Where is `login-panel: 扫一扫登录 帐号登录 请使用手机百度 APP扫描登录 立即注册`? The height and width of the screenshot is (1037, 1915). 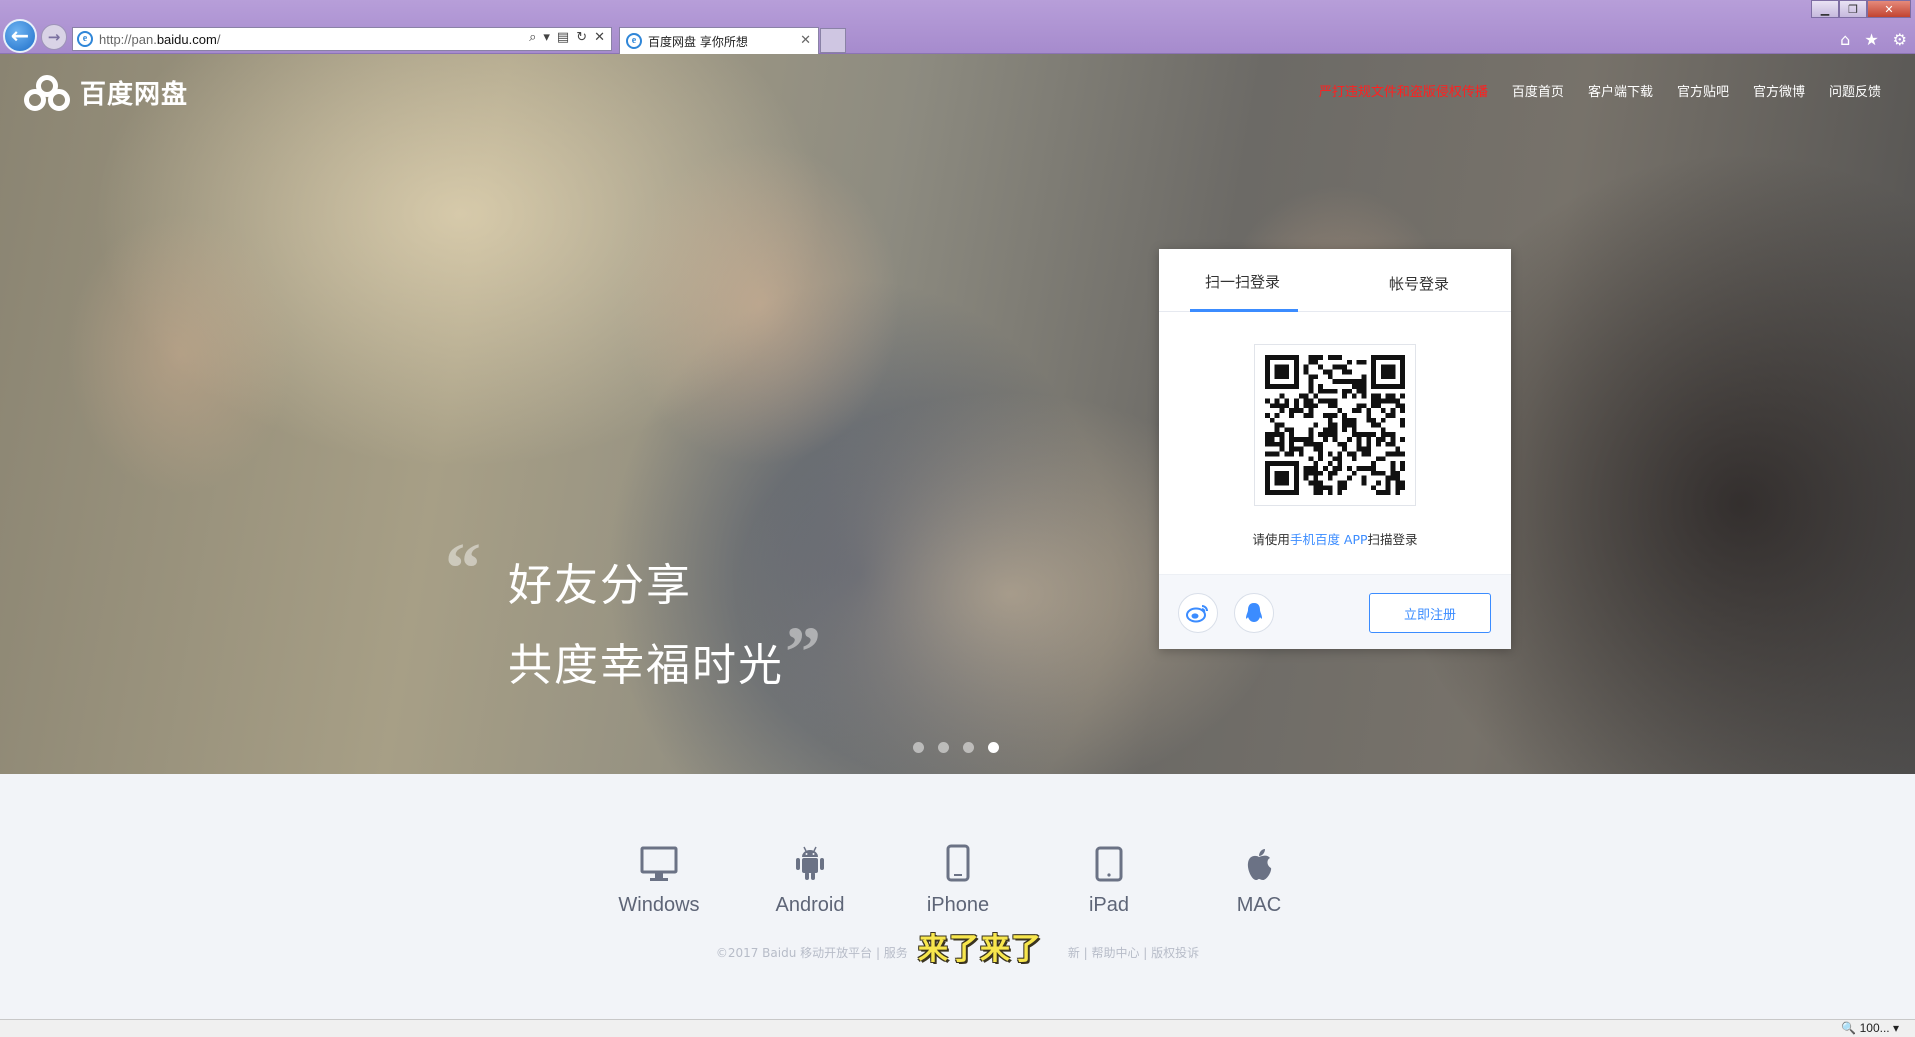 login-panel: 扫一扫登录 帐号登录 请使用手机百度 APP扫描登录 立即注册 is located at coordinates (1335, 449).